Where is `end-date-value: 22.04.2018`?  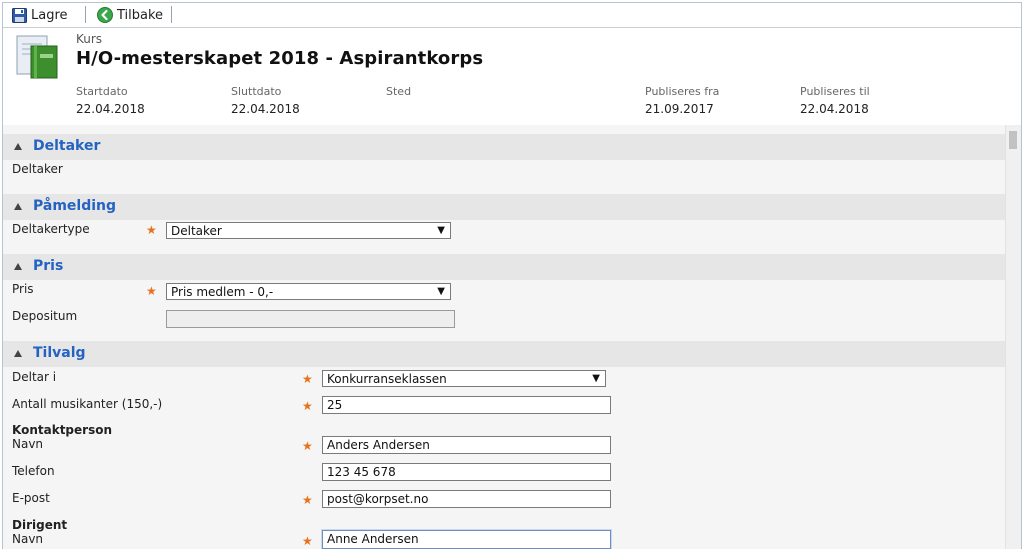 end-date-value: 22.04.2018 is located at coordinates (265, 109).